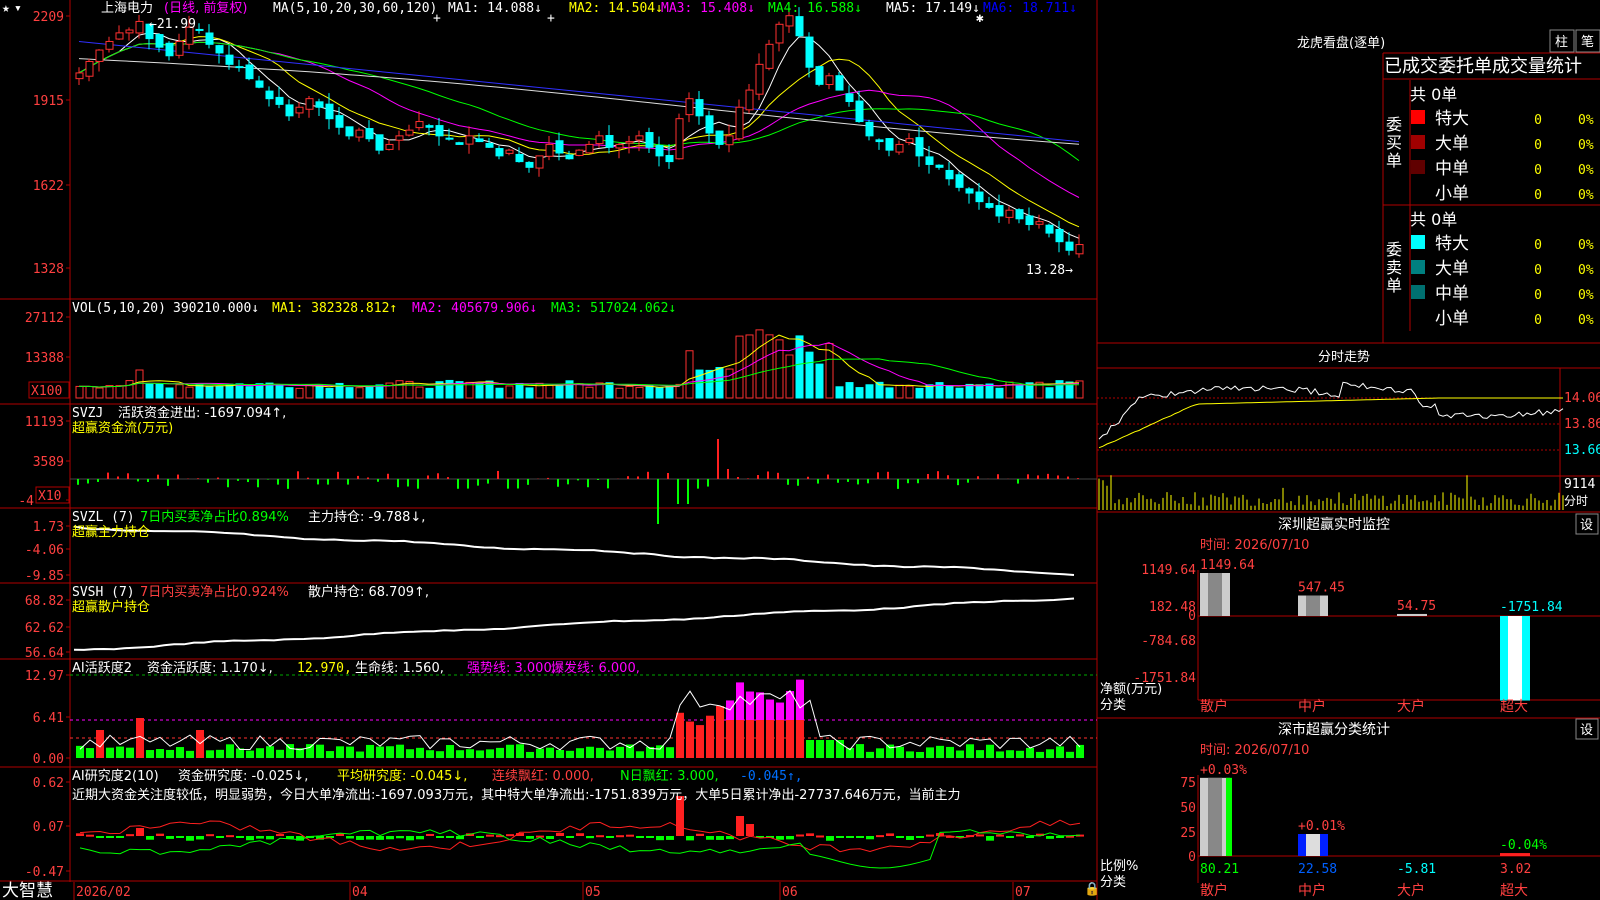  Describe the element at coordinates (1586, 730) in the screenshot. I see `classify-settings-label: 设` at that location.